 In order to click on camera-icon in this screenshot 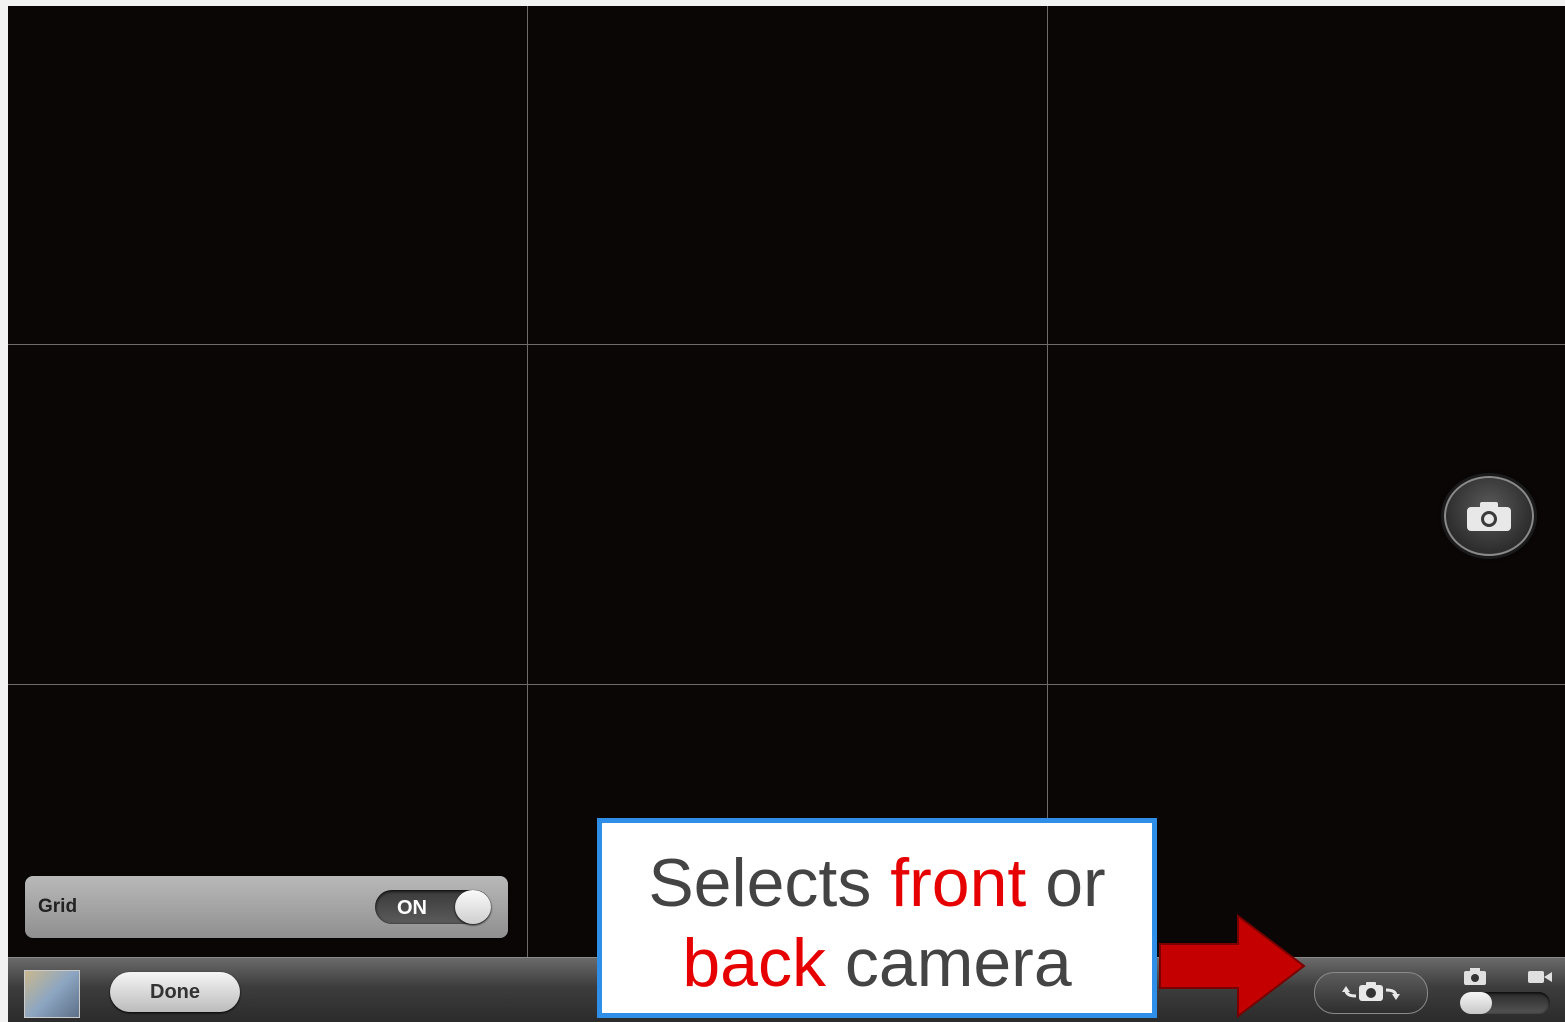, I will do `click(1489, 516)`.